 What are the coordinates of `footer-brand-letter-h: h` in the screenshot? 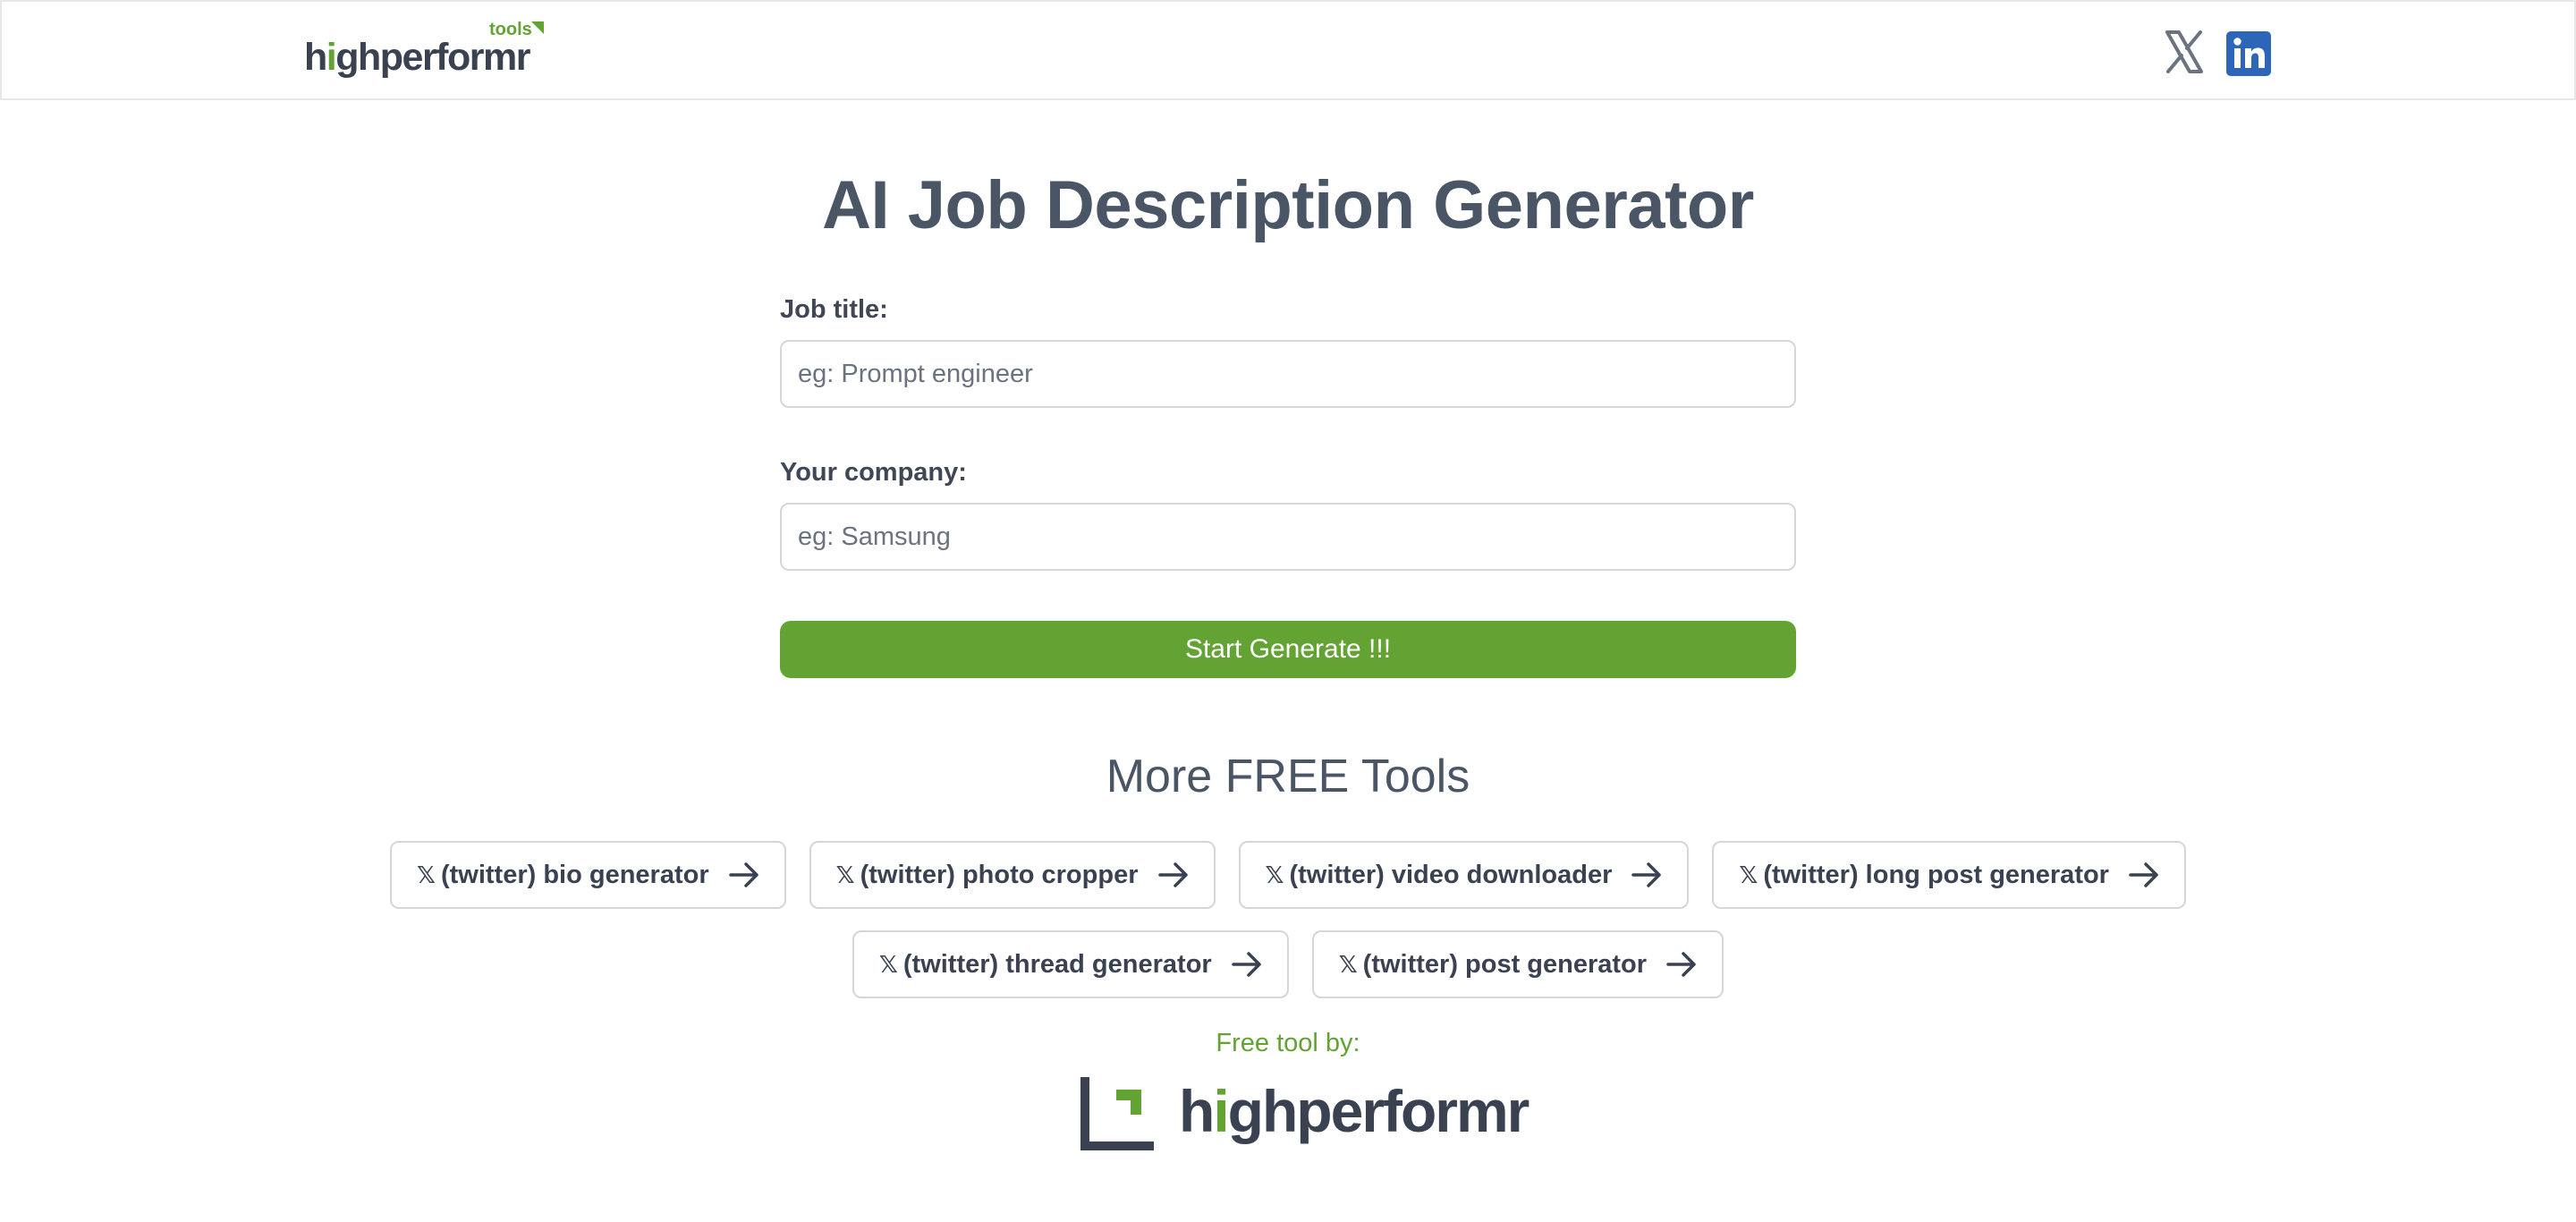 It's located at (1197, 1111).